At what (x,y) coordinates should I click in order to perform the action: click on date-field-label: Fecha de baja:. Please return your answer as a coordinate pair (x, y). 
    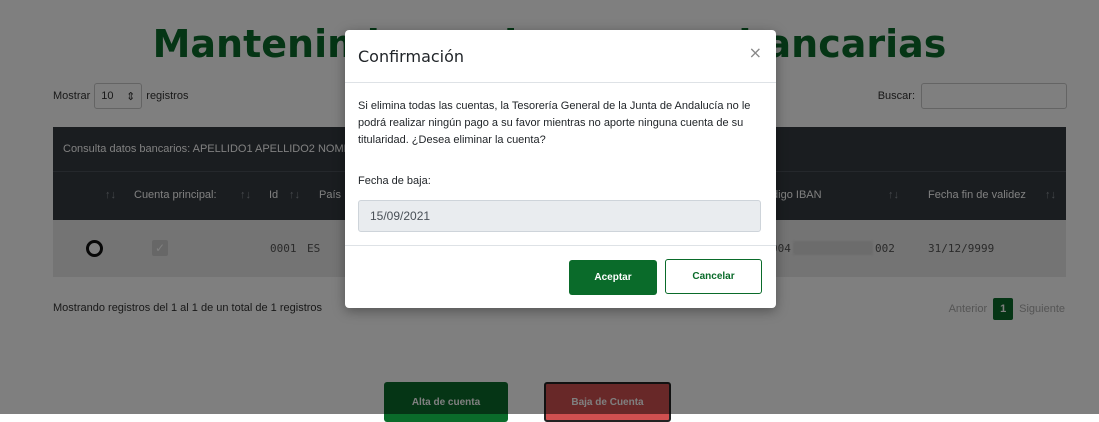
    Looking at the image, I should click on (394, 181).